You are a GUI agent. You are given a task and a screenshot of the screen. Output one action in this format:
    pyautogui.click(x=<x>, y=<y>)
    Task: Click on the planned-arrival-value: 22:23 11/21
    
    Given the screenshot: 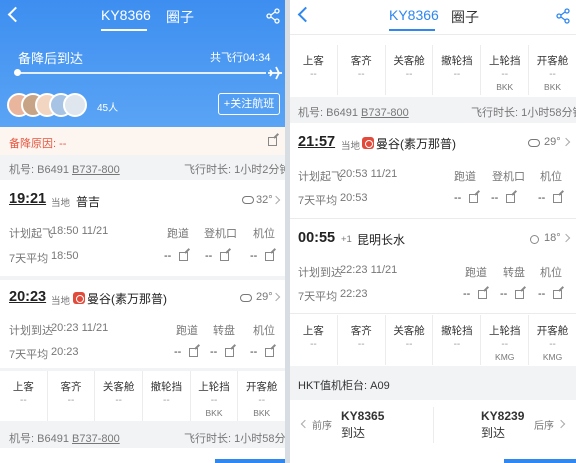 What is the action you would take?
    pyautogui.click(x=369, y=270)
    